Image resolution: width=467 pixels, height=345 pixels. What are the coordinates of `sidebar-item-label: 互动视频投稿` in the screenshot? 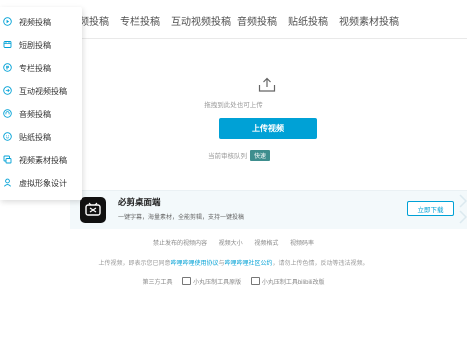 It's located at (43, 91).